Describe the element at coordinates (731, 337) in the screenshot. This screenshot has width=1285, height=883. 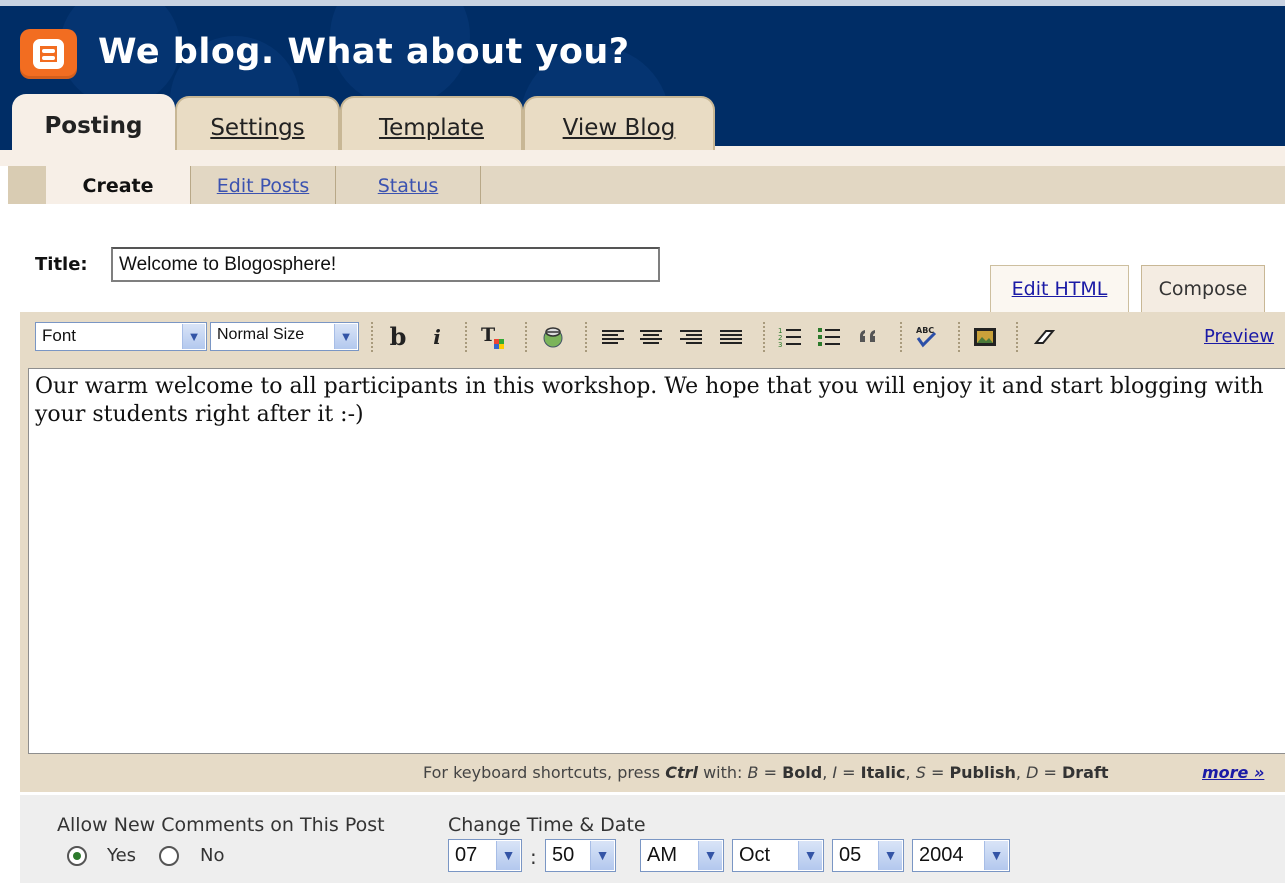
I see `justify-icon` at that location.